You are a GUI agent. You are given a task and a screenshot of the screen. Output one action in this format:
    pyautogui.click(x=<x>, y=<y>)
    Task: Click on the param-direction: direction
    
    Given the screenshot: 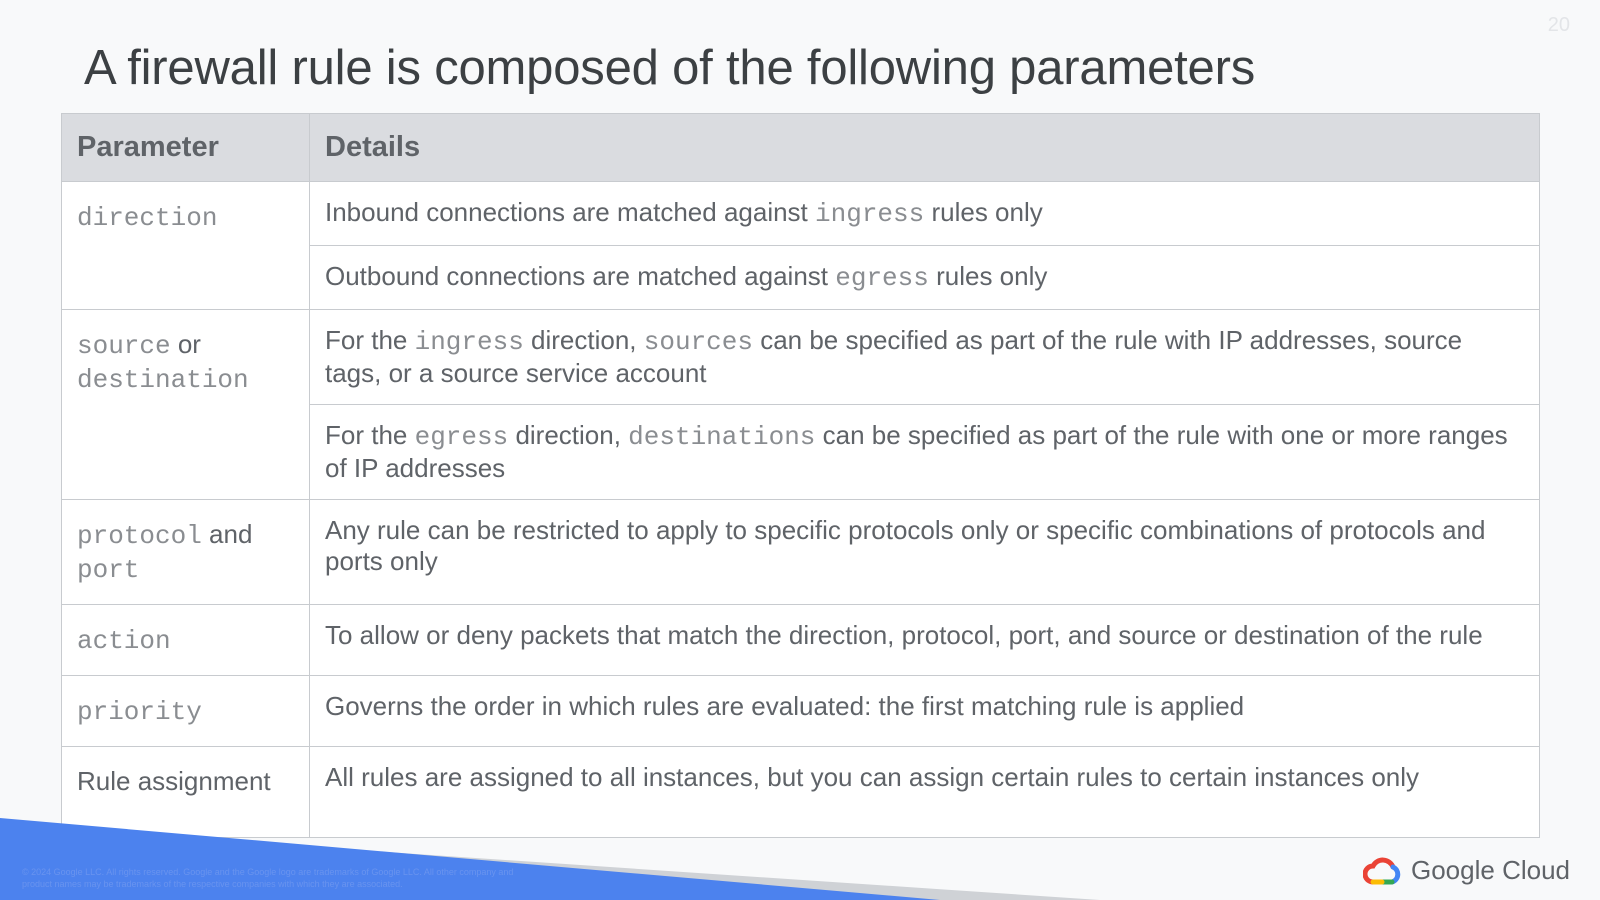 What is the action you would take?
    pyautogui.click(x=185, y=245)
    